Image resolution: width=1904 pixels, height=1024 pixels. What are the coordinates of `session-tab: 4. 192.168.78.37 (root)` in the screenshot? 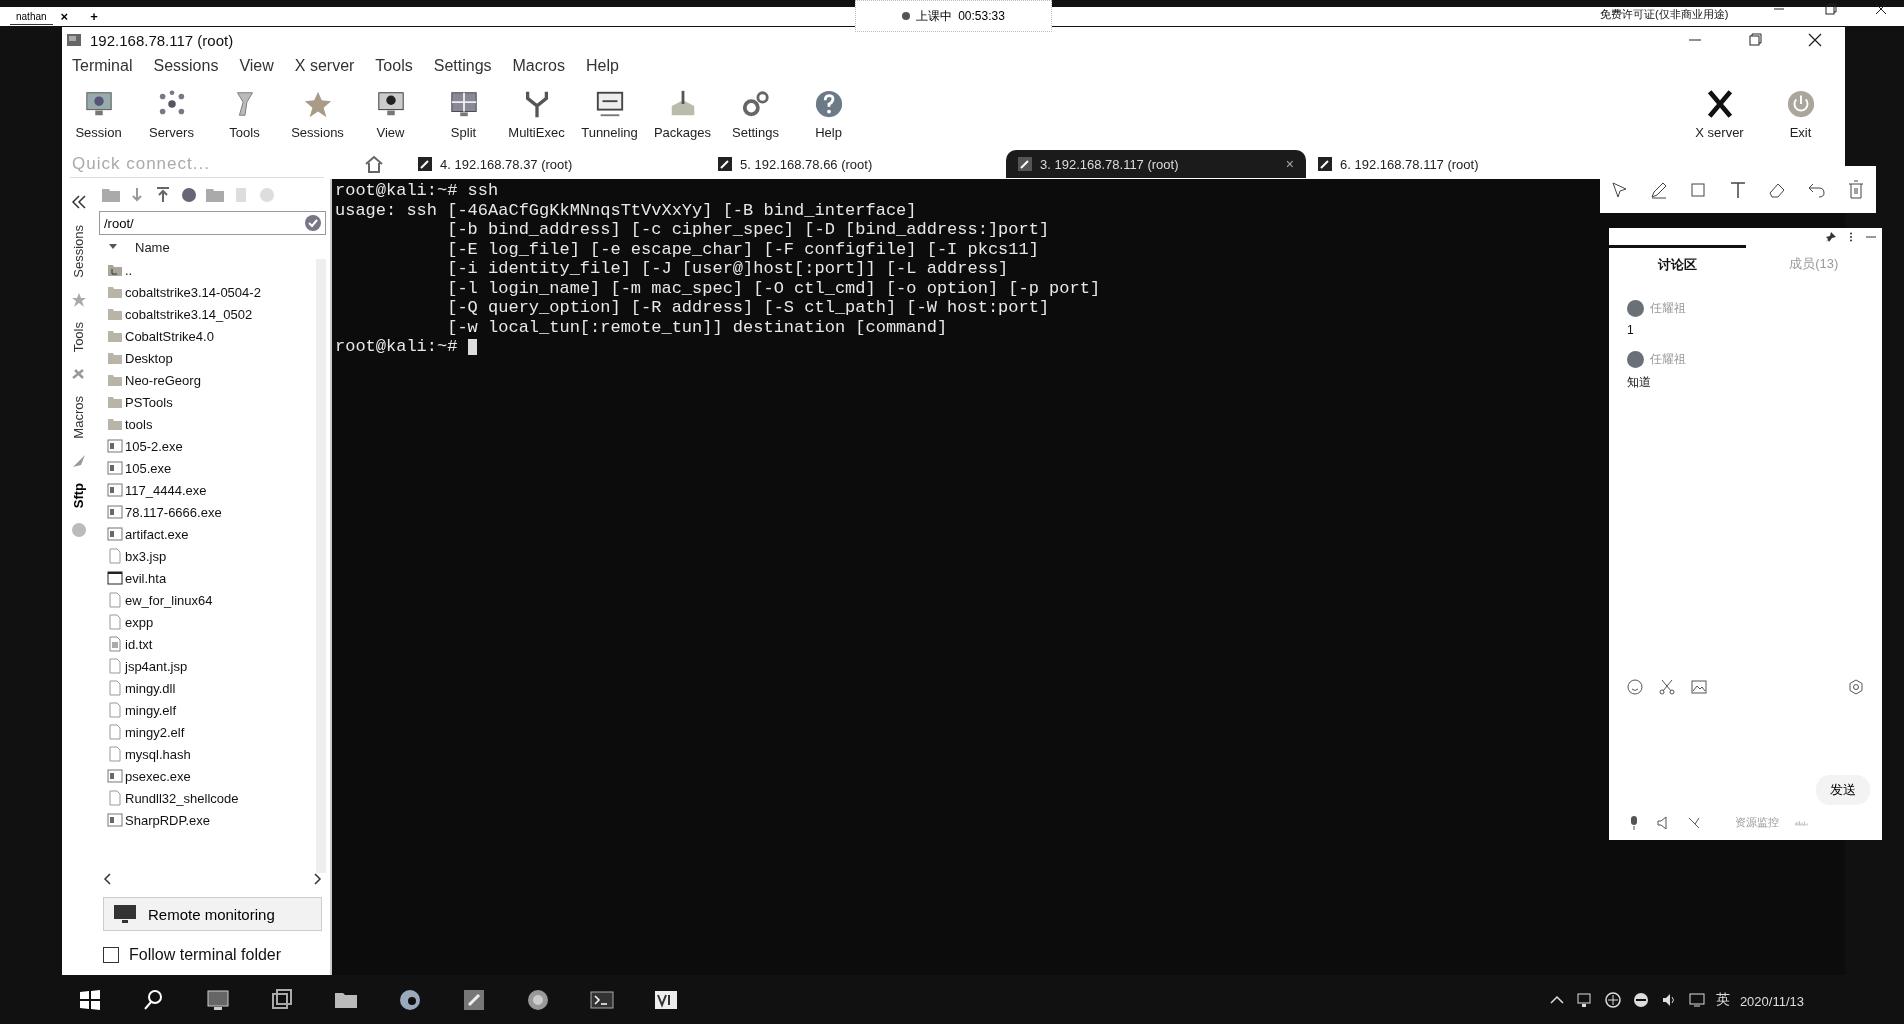 It's located at (556, 164).